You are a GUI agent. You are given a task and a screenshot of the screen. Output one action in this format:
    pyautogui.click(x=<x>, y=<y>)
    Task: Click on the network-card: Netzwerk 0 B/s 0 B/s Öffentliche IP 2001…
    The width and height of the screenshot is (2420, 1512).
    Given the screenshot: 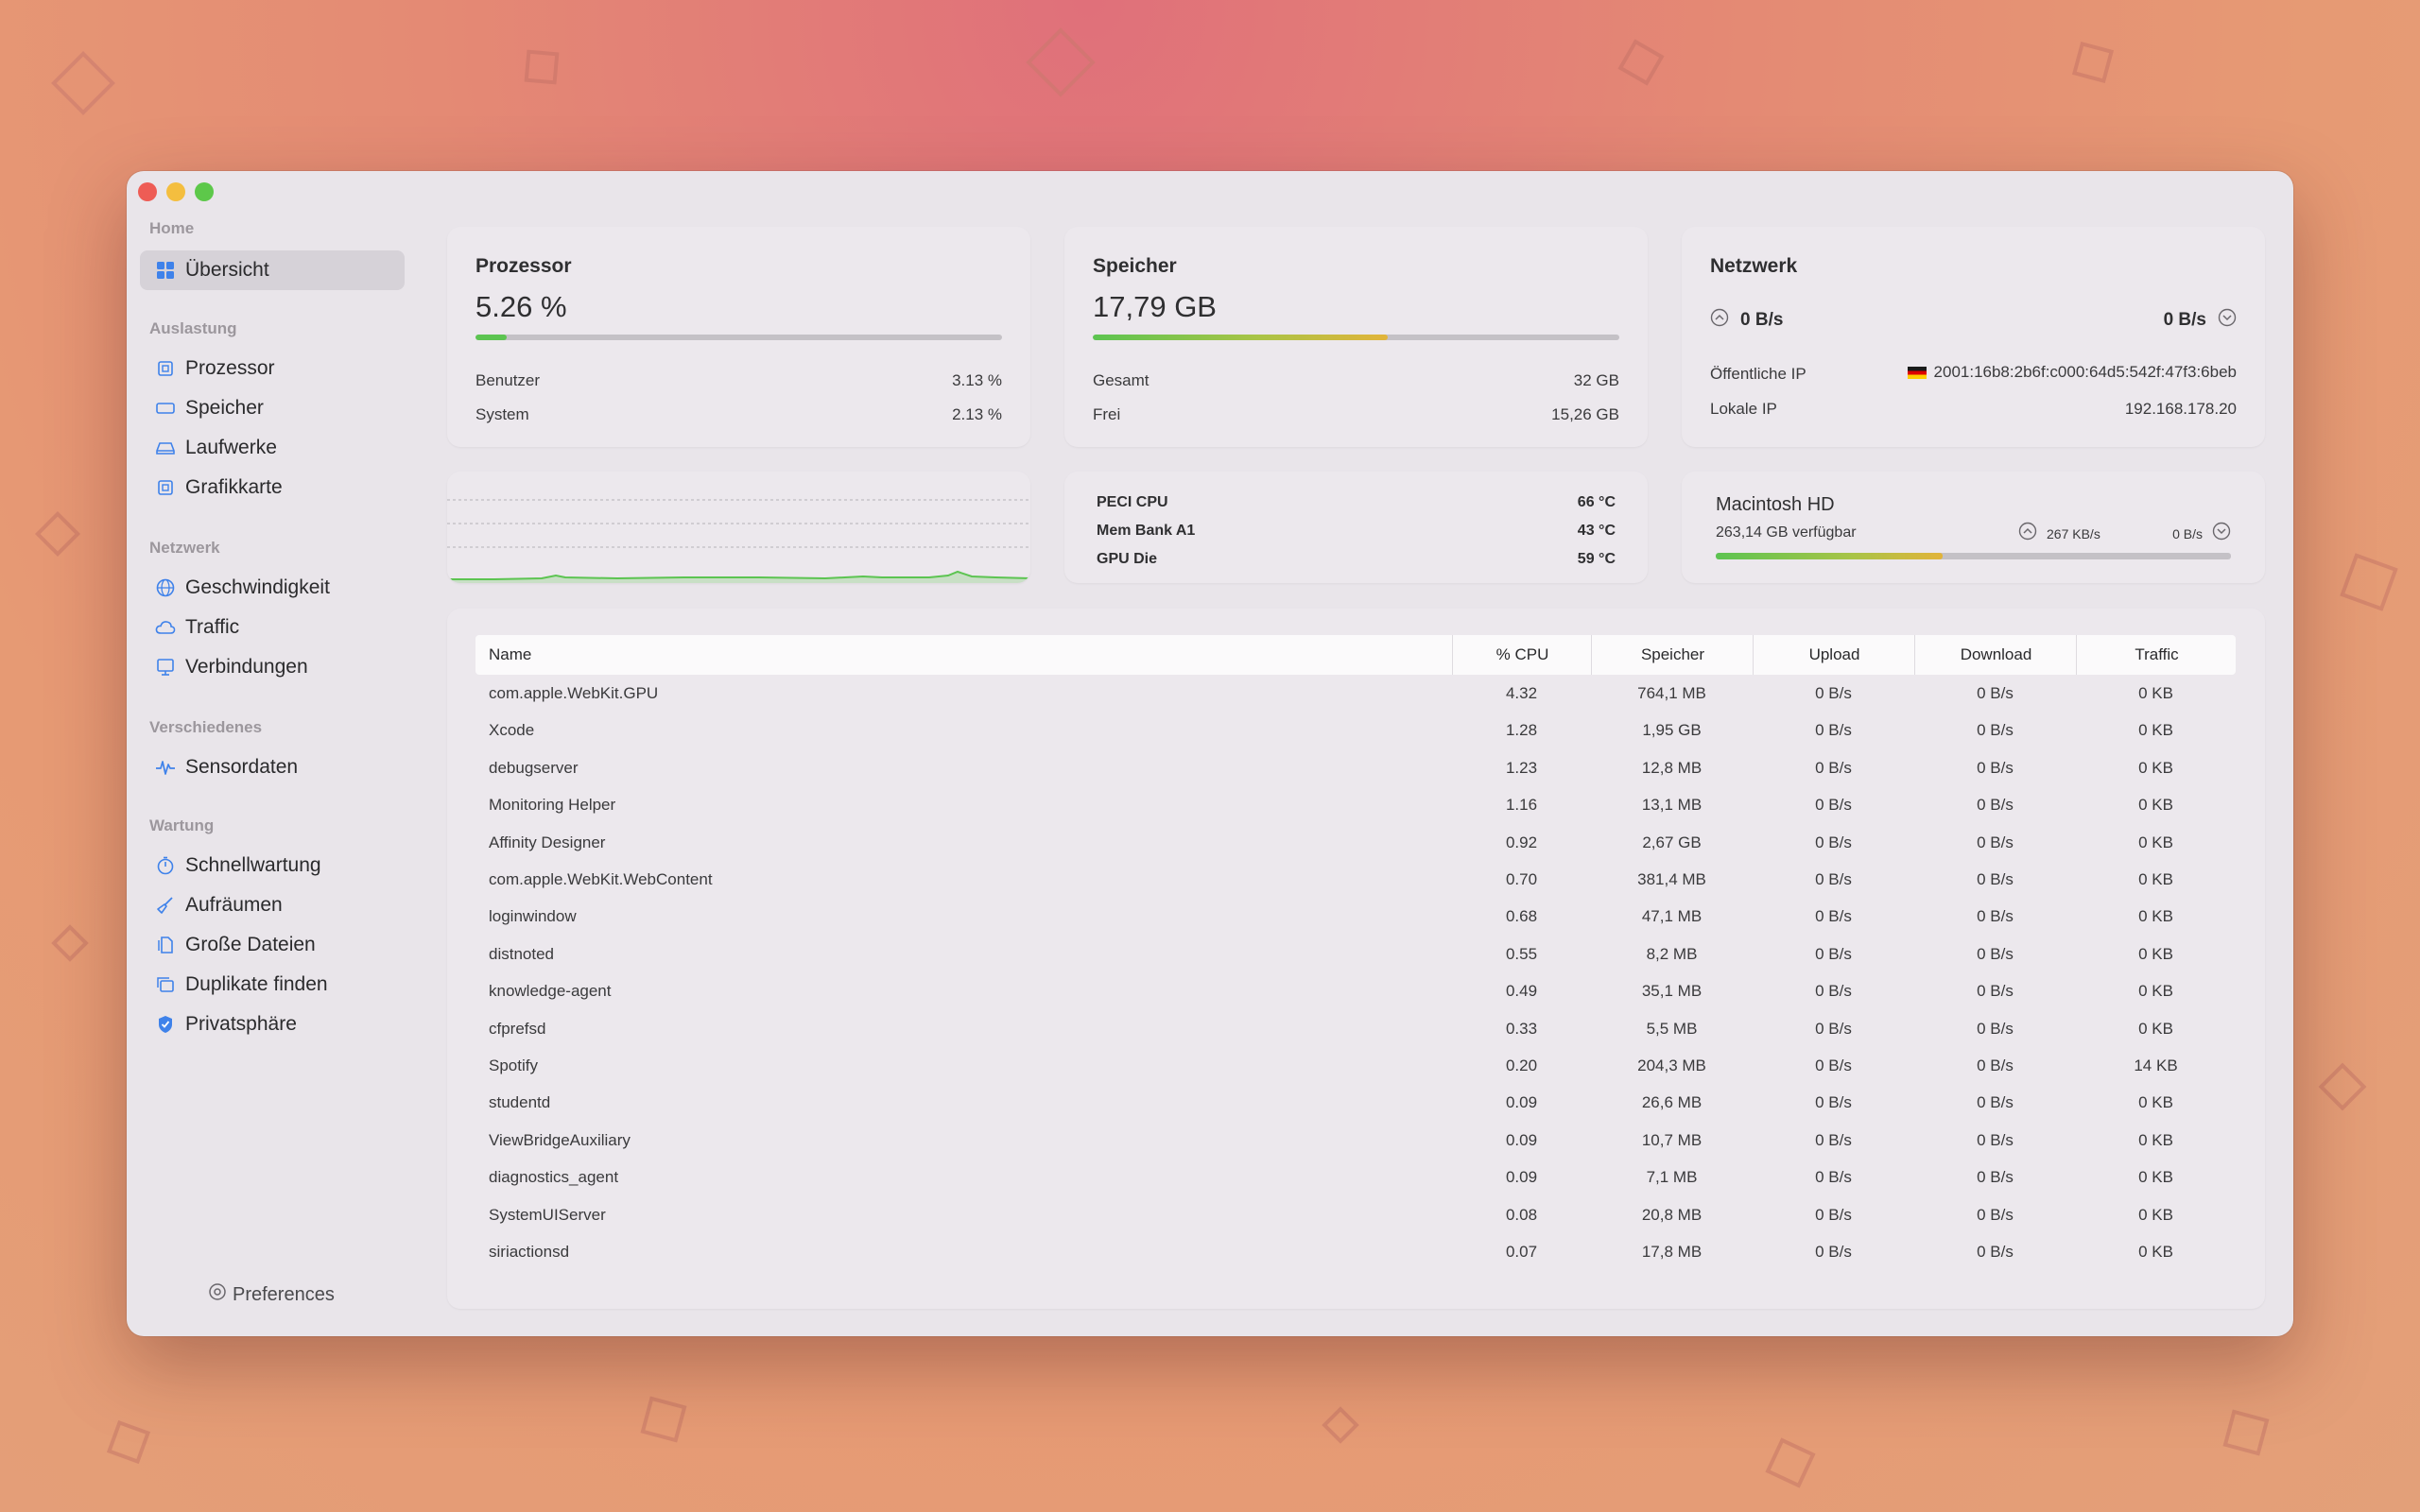 What is the action you would take?
    pyautogui.click(x=1973, y=337)
    